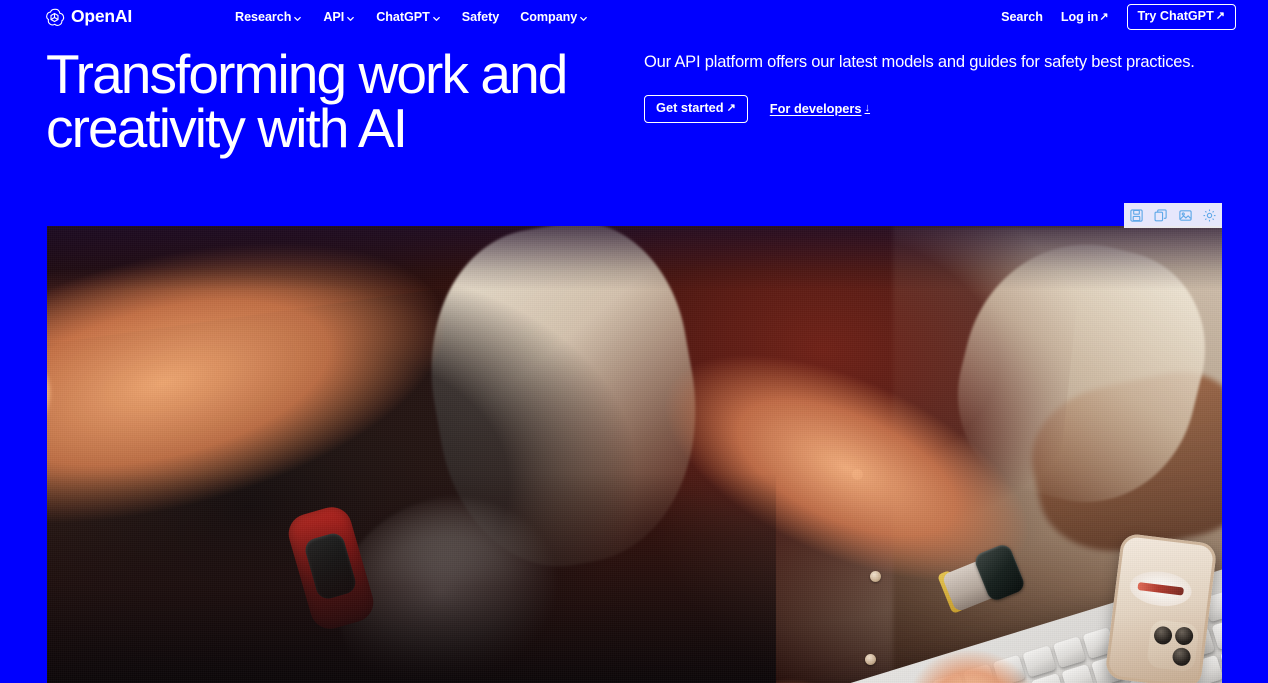 This screenshot has width=1268, height=683. I want to click on copy-icon-button, so click(1161, 216).